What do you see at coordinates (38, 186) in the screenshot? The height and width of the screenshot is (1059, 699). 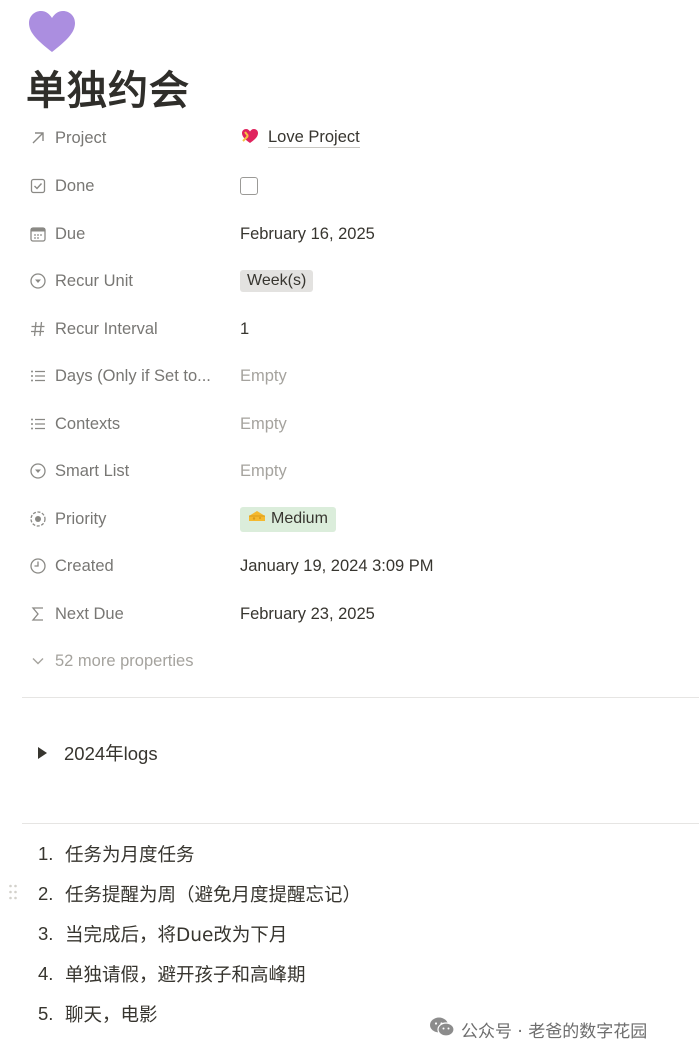 I see `checkbox-icon` at bounding box center [38, 186].